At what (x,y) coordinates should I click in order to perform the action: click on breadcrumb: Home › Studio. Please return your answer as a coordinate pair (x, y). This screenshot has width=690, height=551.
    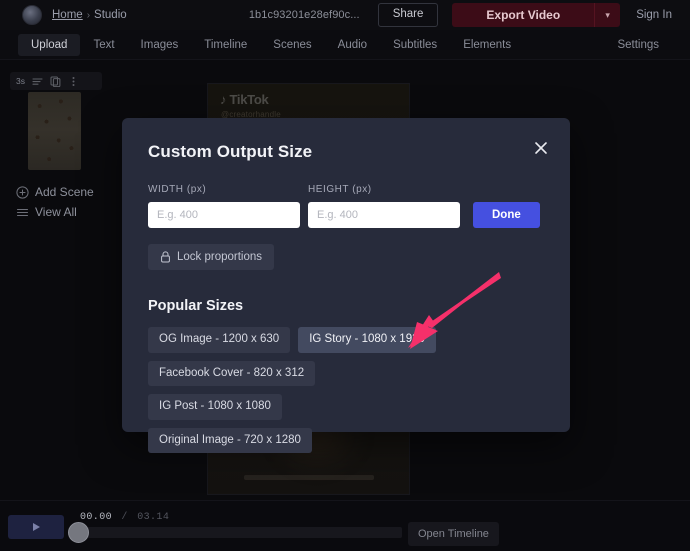
    Looking at the image, I should click on (89, 15).